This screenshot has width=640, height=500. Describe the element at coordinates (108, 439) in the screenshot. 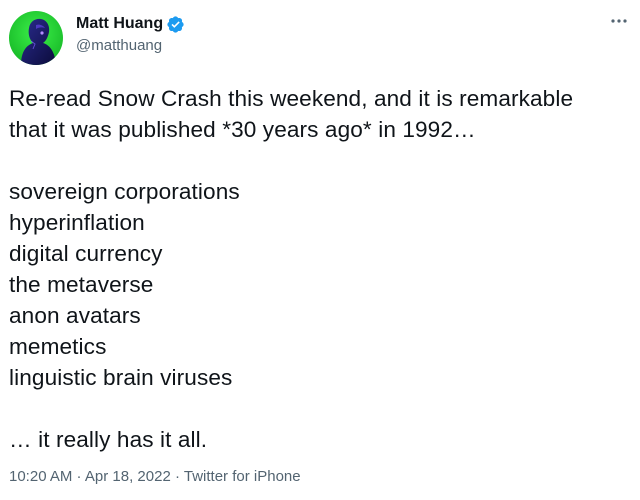

I see `tweet-closing-line: … it really has it all.` at that location.